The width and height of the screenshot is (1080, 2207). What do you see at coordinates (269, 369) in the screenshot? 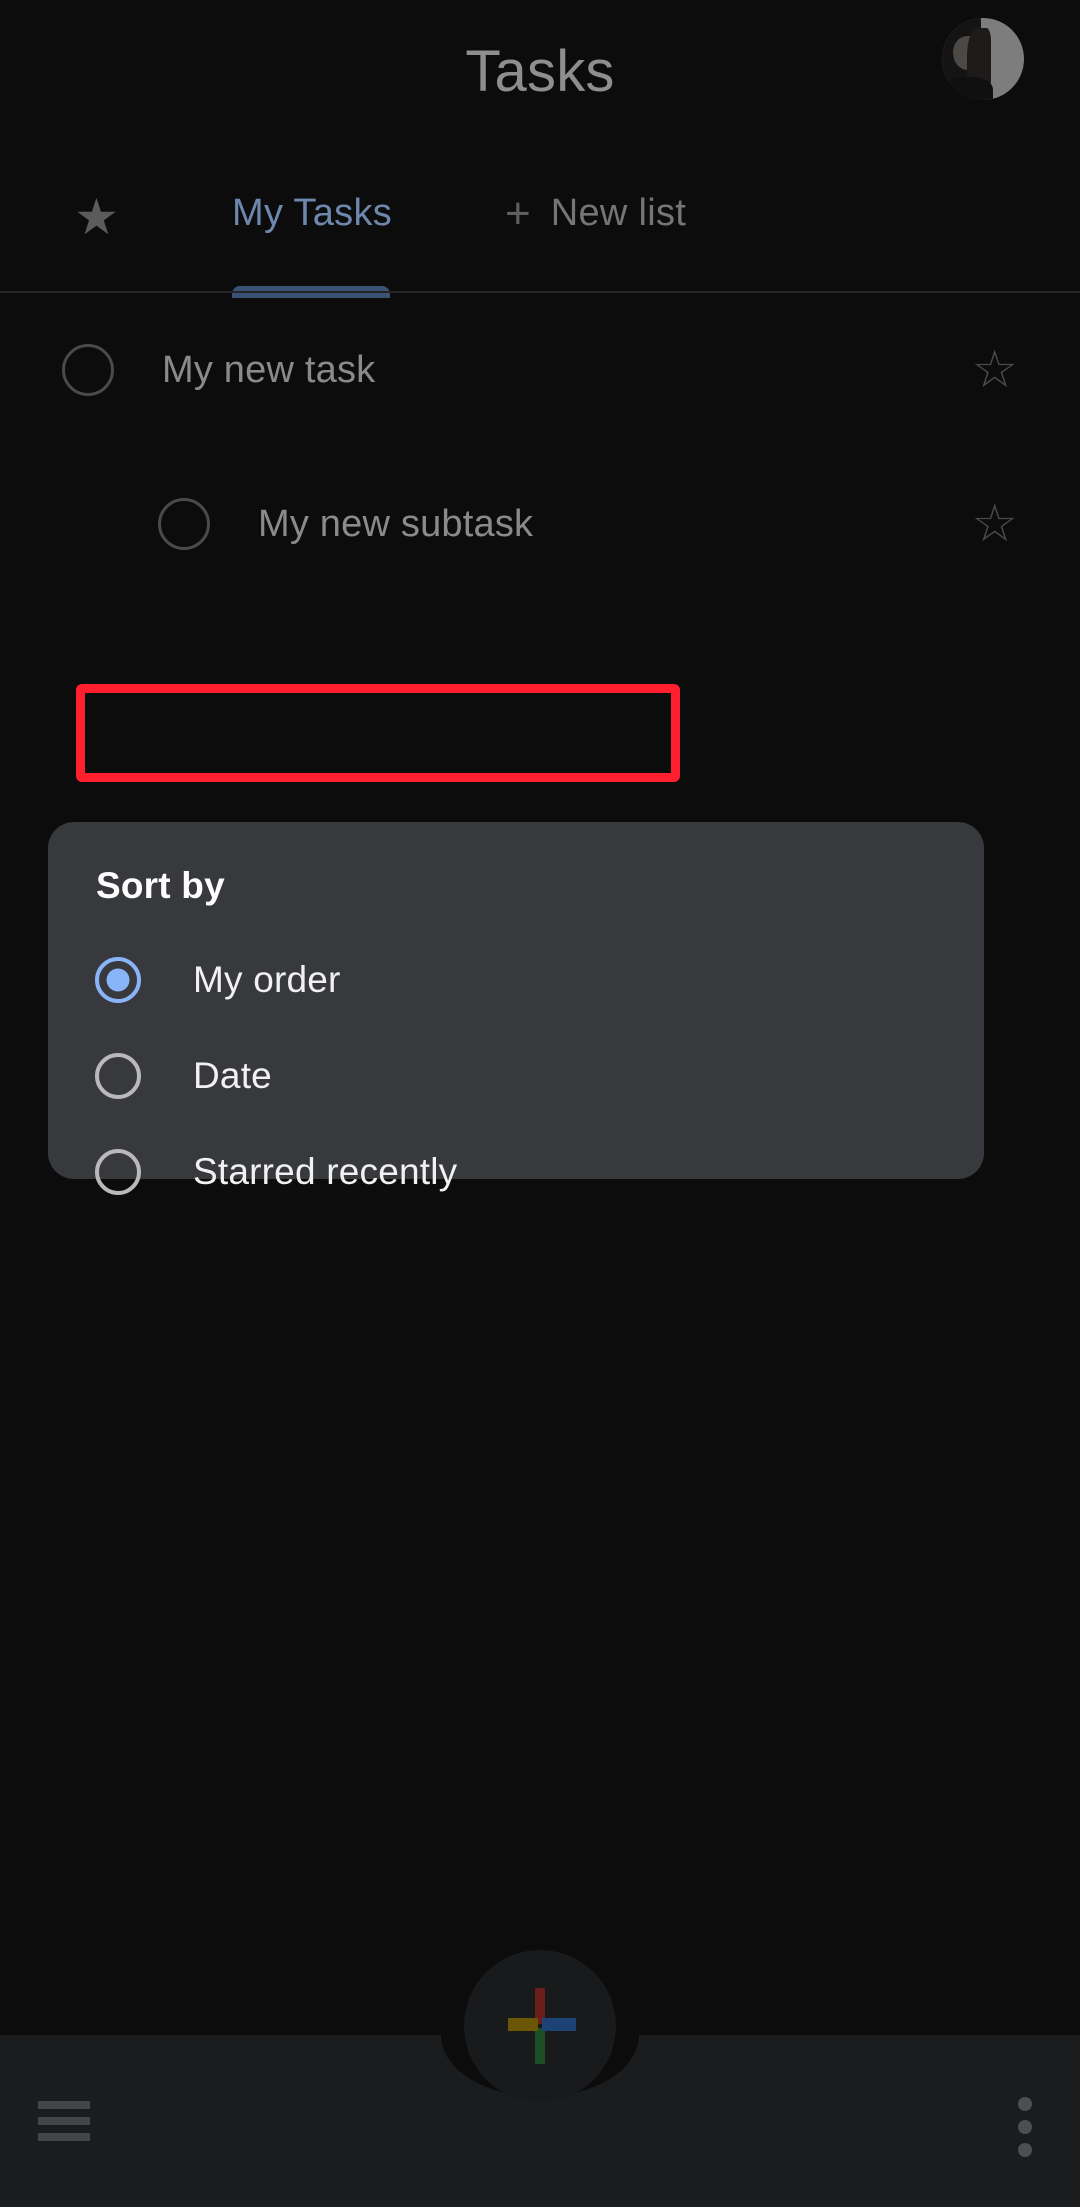
I see `task-title: My new task` at bounding box center [269, 369].